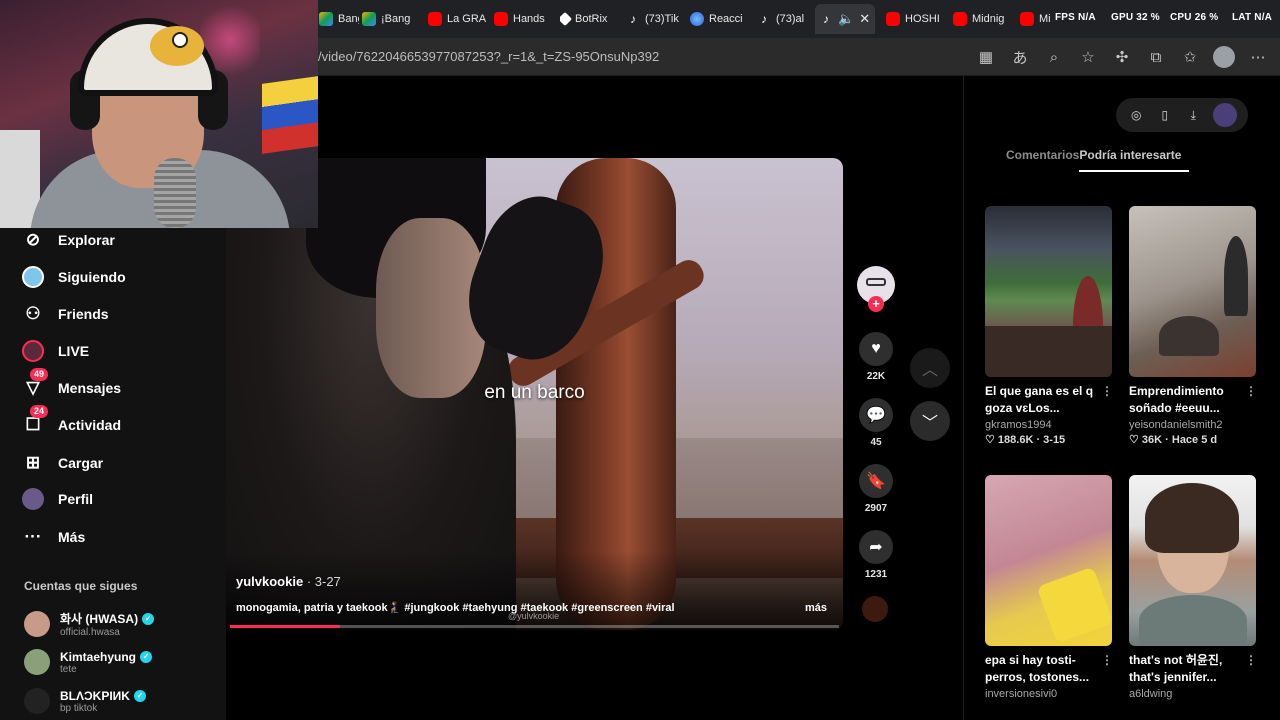  I want to click on card-stats: ♡ 188.6K · 3-15, so click(1025, 440).